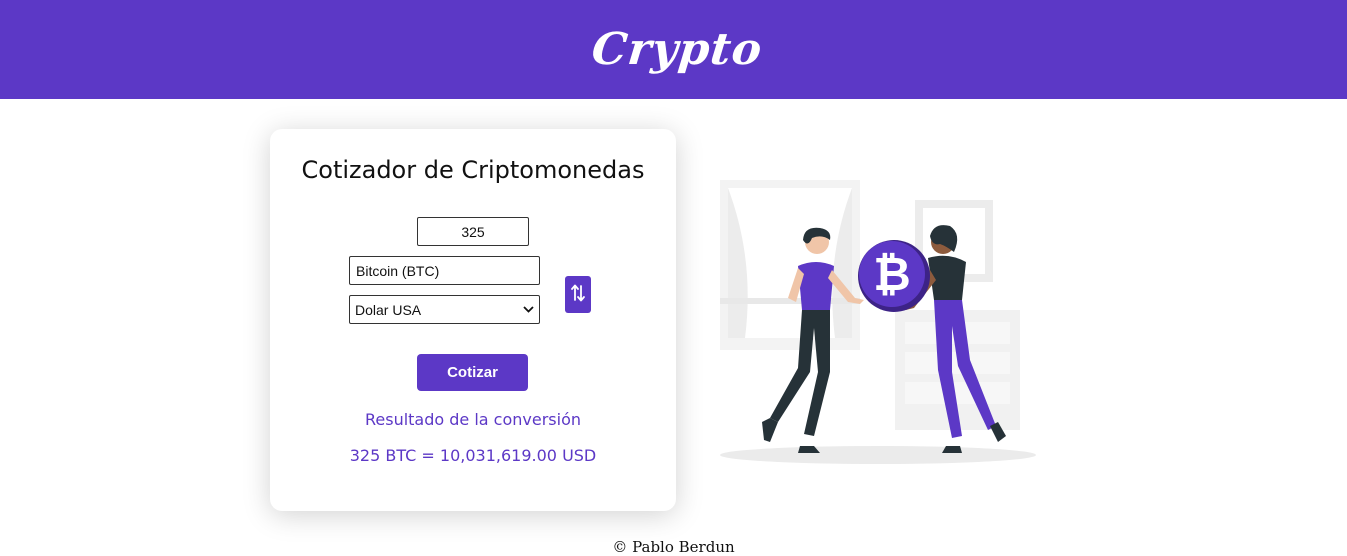 Image resolution: width=1347 pixels, height=556 pixels. What do you see at coordinates (444, 309) in the screenshot?
I see `to-currency-select: Dolar USA` at bounding box center [444, 309].